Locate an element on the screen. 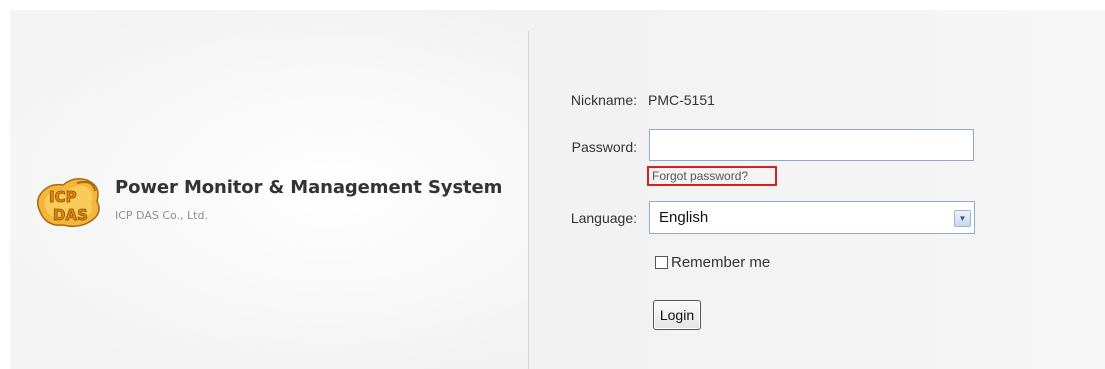 The height and width of the screenshot is (369, 1105). password-input is located at coordinates (811, 145).